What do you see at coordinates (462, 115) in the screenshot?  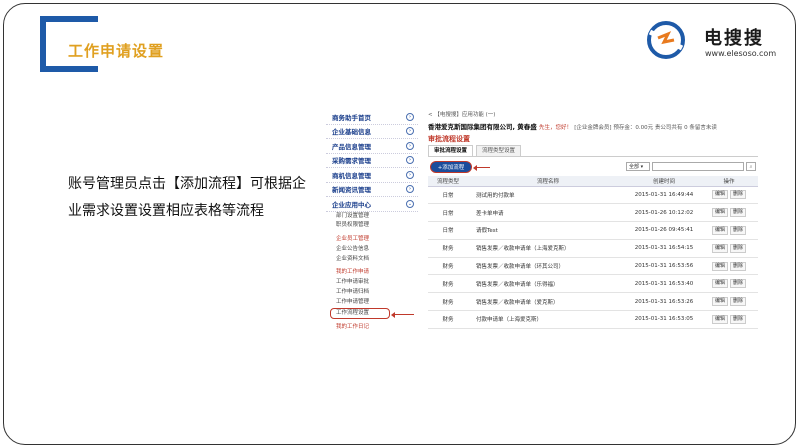 I see `breadcrumb: < 【电搜搜】应用功能 (一)` at bounding box center [462, 115].